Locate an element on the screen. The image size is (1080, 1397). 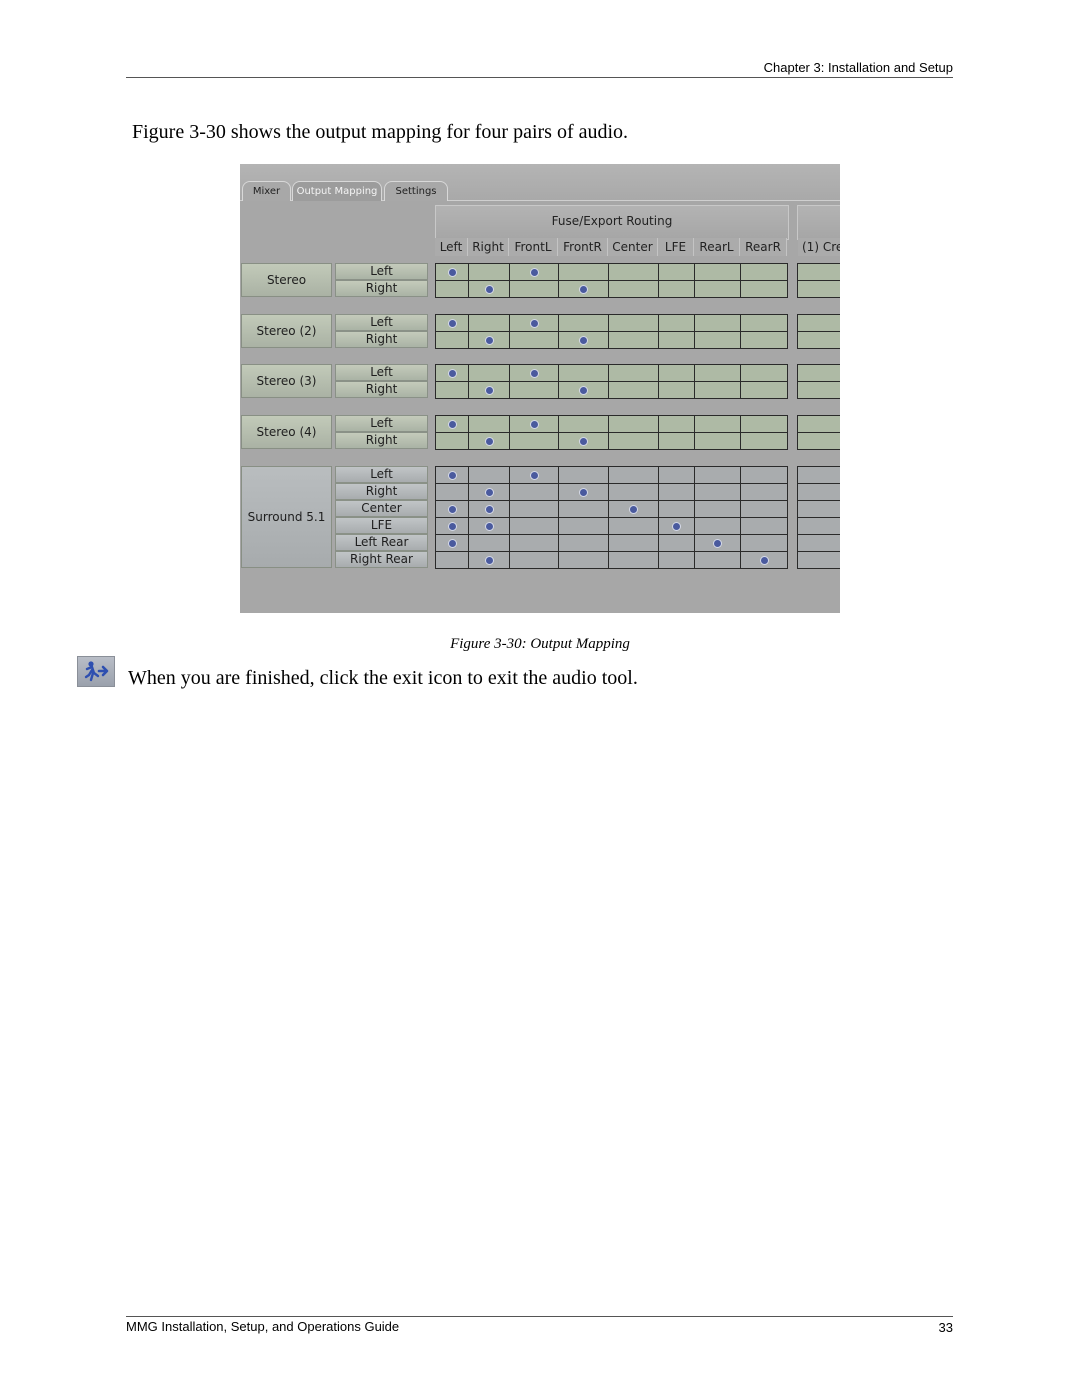
source-group-button: Stereo (2) is located at coordinates (286, 331).